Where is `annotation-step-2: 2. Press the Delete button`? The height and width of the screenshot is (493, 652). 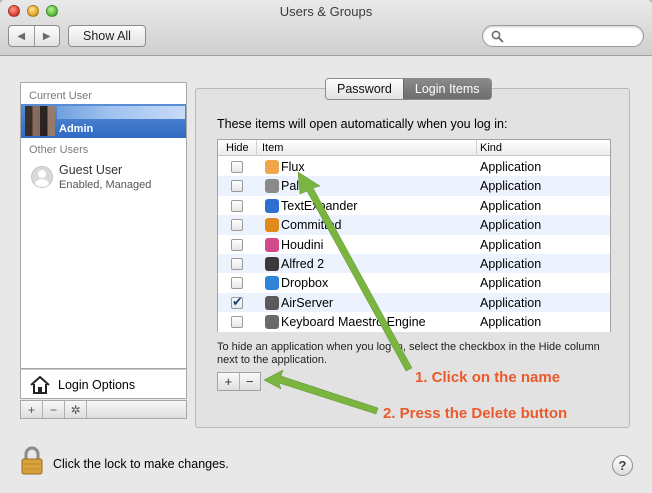 annotation-step-2: 2. Press the Delete button is located at coordinates (475, 413).